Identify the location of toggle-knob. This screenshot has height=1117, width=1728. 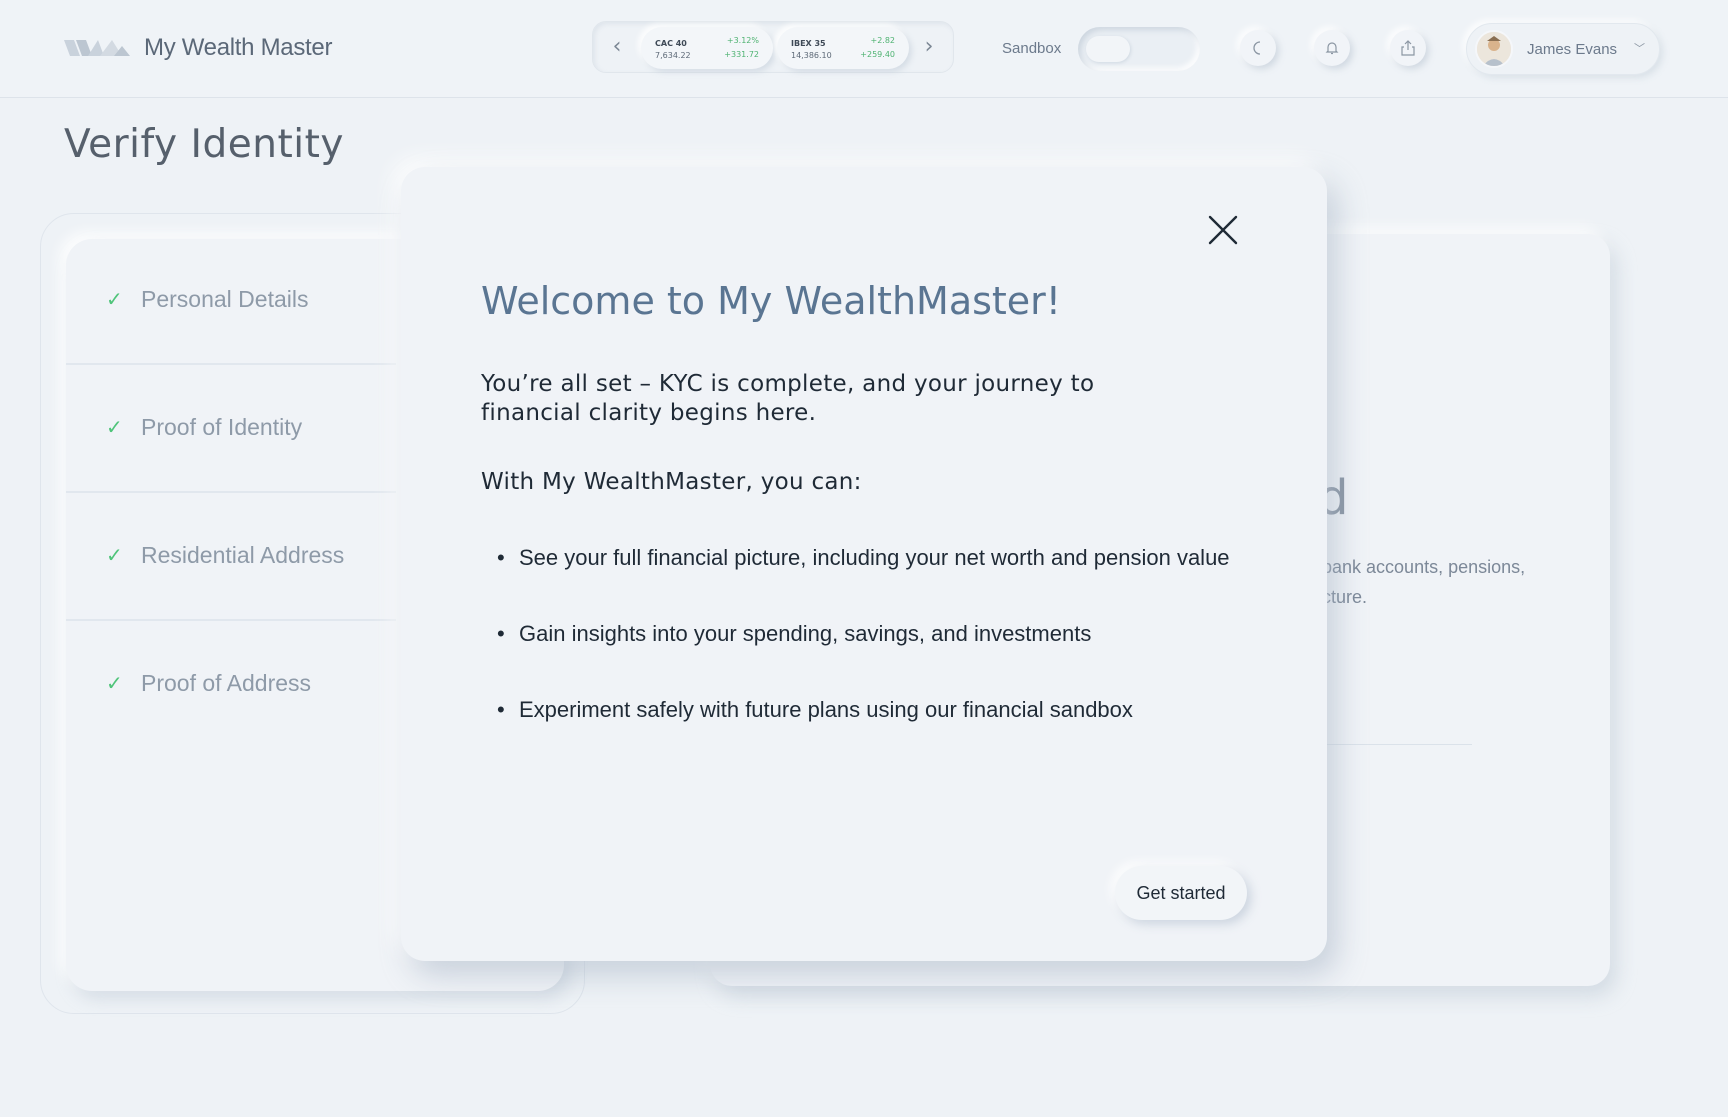
(1108, 49).